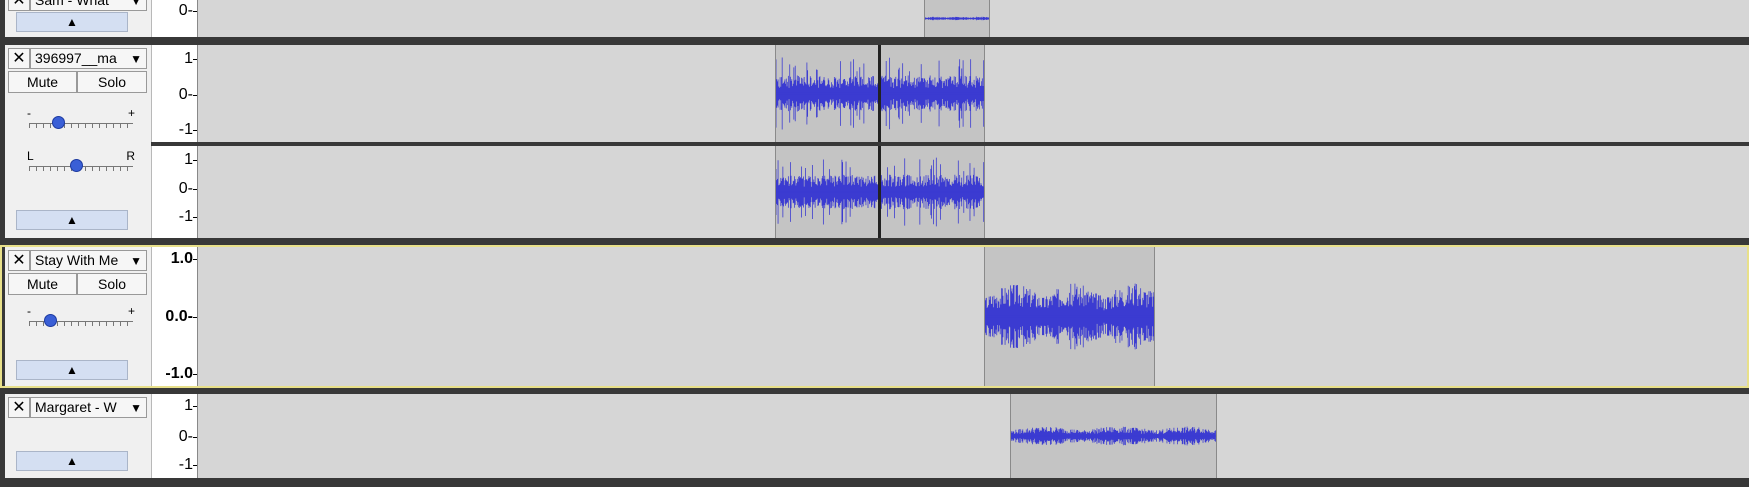  I want to click on track-name-menu: Sam - What ▼, so click(88, 5).